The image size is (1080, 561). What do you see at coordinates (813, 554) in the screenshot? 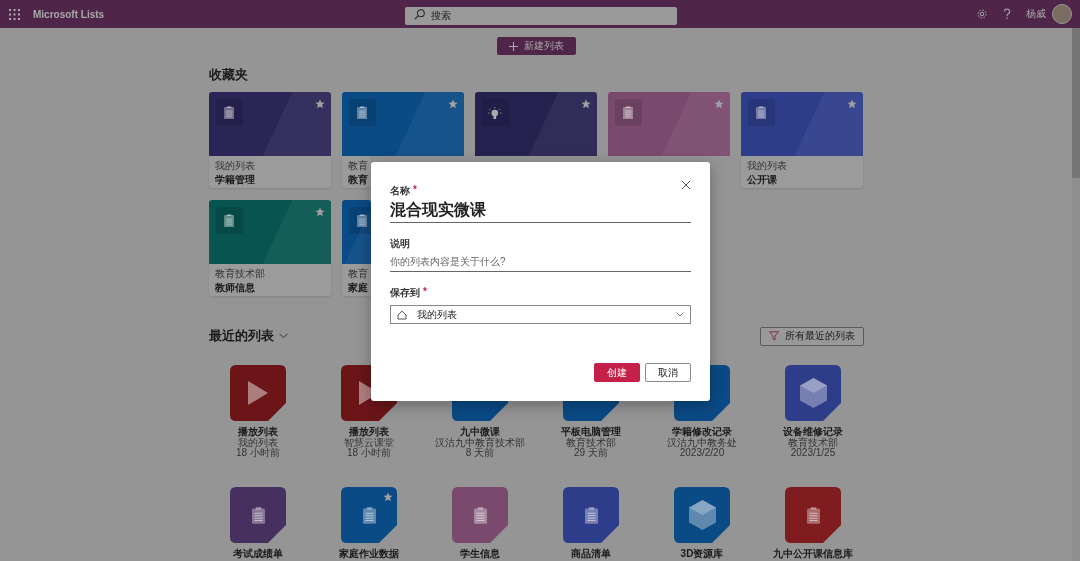
I see `list-name: 九中公开课信息库` at bounding box center [813, 554].